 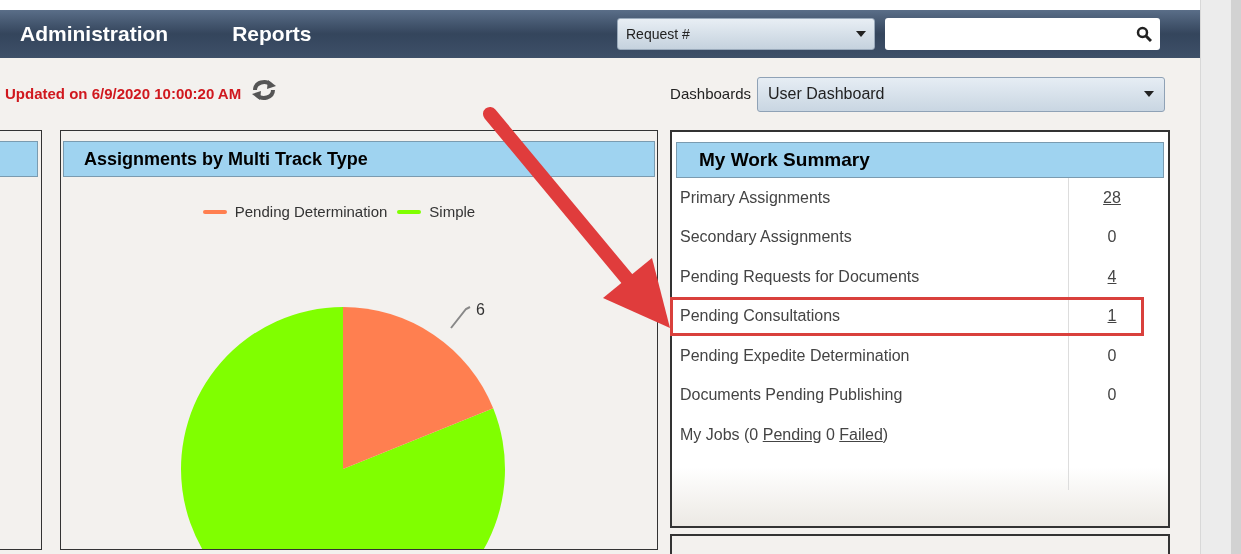 What do you see at coordinates (861, 434) in the screenshot?
I see `jobs-link: Failed` at bounding box center [861, 434].